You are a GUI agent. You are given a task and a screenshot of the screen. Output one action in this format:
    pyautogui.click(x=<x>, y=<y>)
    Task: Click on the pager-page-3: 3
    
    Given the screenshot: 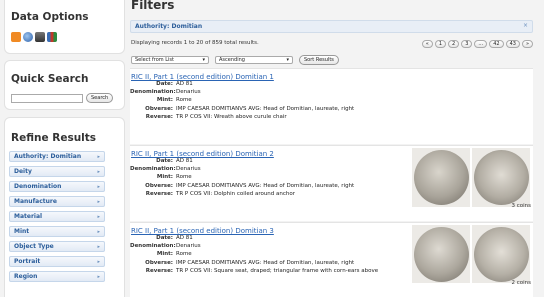 What is the action you would take?
    pyautogui.click(x=467, y=44)
    